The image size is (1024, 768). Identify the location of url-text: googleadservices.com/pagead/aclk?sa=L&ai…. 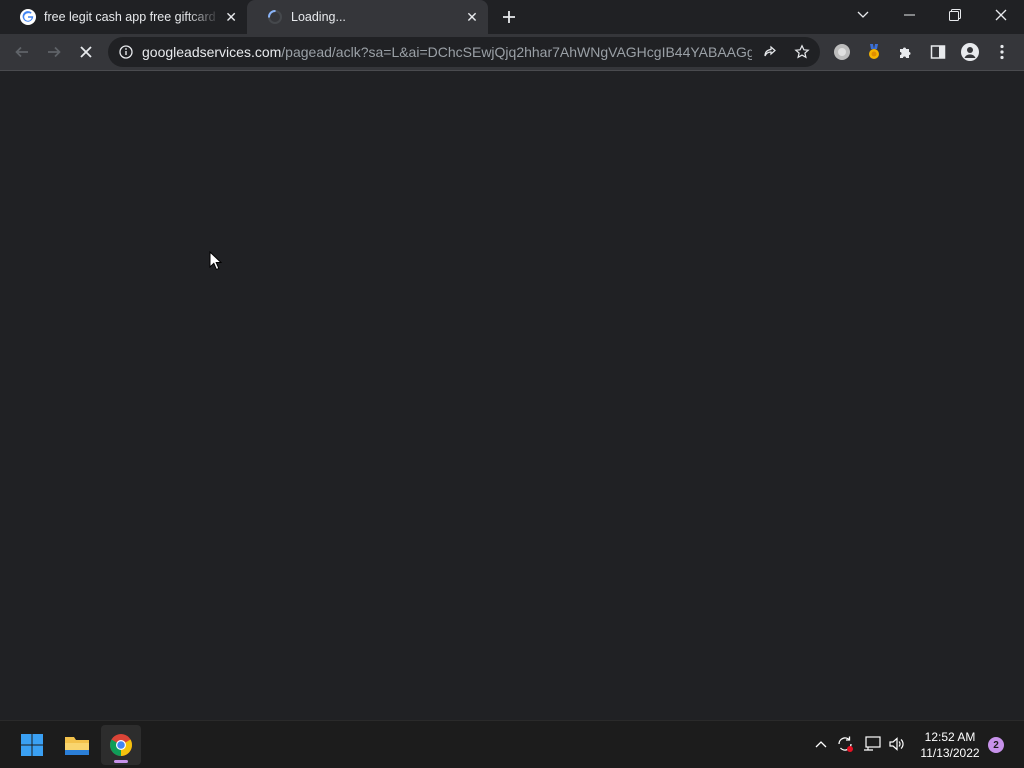
(447, 52).